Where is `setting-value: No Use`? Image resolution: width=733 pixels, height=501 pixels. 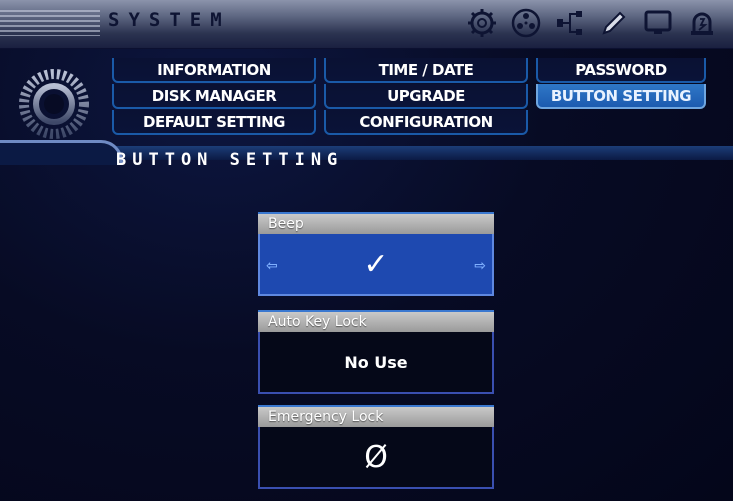
setting-value: No Use is located at coordinates (376, 362).